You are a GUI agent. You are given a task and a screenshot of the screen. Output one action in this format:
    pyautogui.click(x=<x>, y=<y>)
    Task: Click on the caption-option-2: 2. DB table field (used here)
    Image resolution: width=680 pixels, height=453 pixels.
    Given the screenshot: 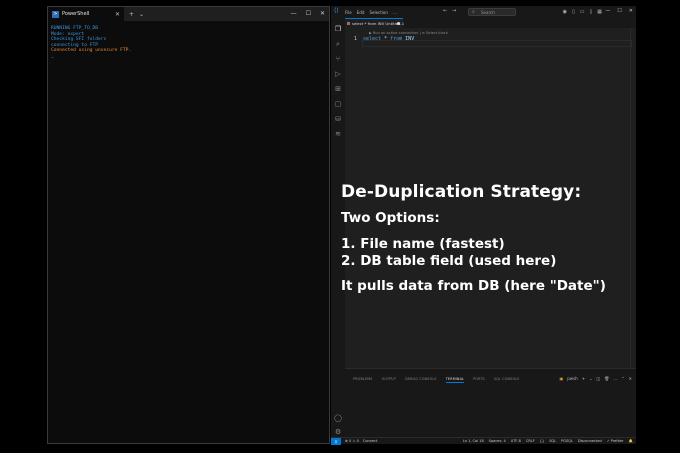 What is the action you would take?
    pyautogui.click(x=449, y=261)
    